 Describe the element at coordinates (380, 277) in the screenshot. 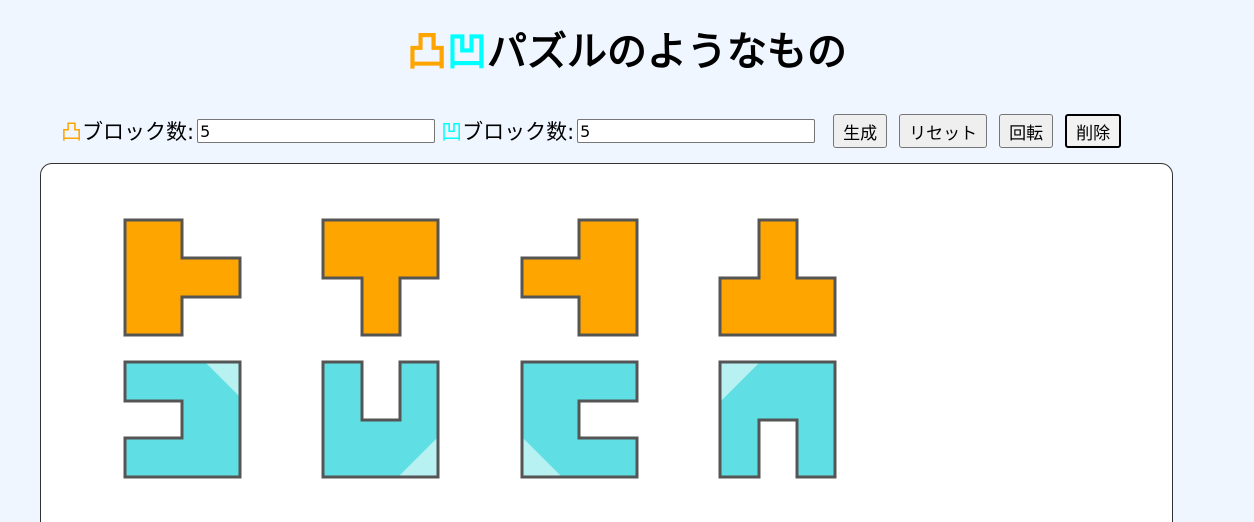

I see `convex-piece-down` at that location.